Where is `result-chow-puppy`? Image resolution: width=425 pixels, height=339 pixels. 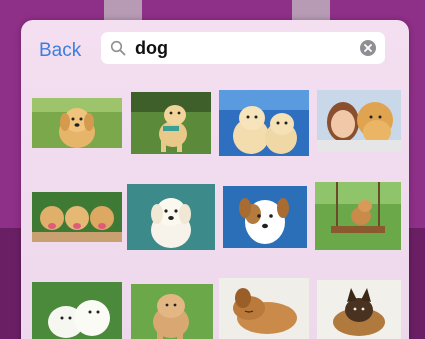 result-chow-puppy is located at coordinates (172, 311).